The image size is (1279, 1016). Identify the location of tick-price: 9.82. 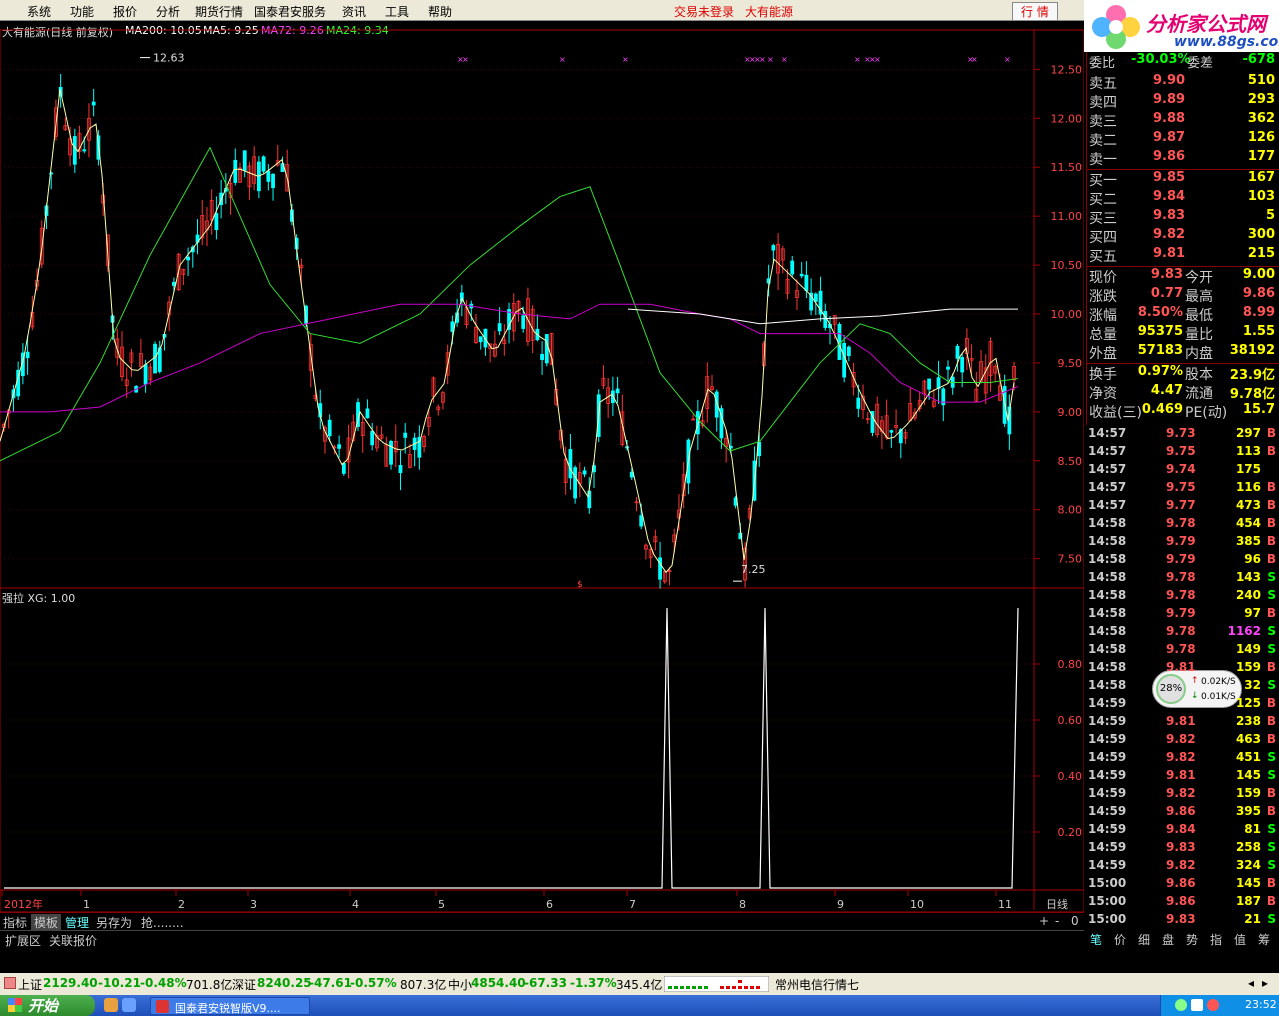
(1181, 865).